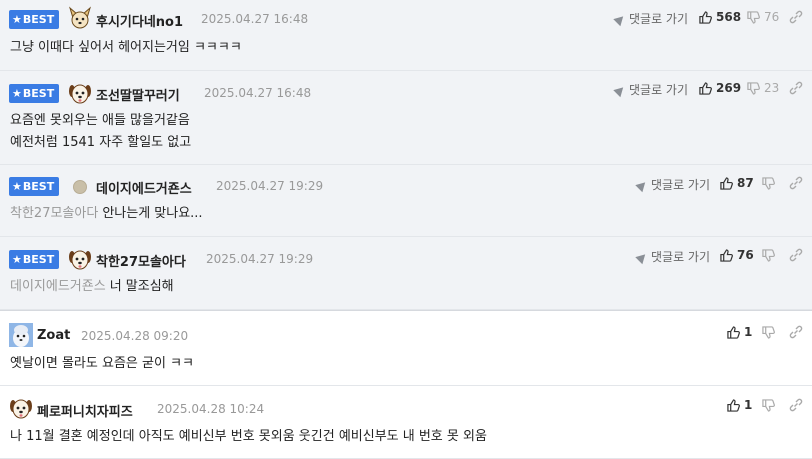 This screenshot has height=459, width=812. Describe the element at coordinates (144, 187) in the screenshot. I see `nickname: 데이지에드거죤스` at that location.